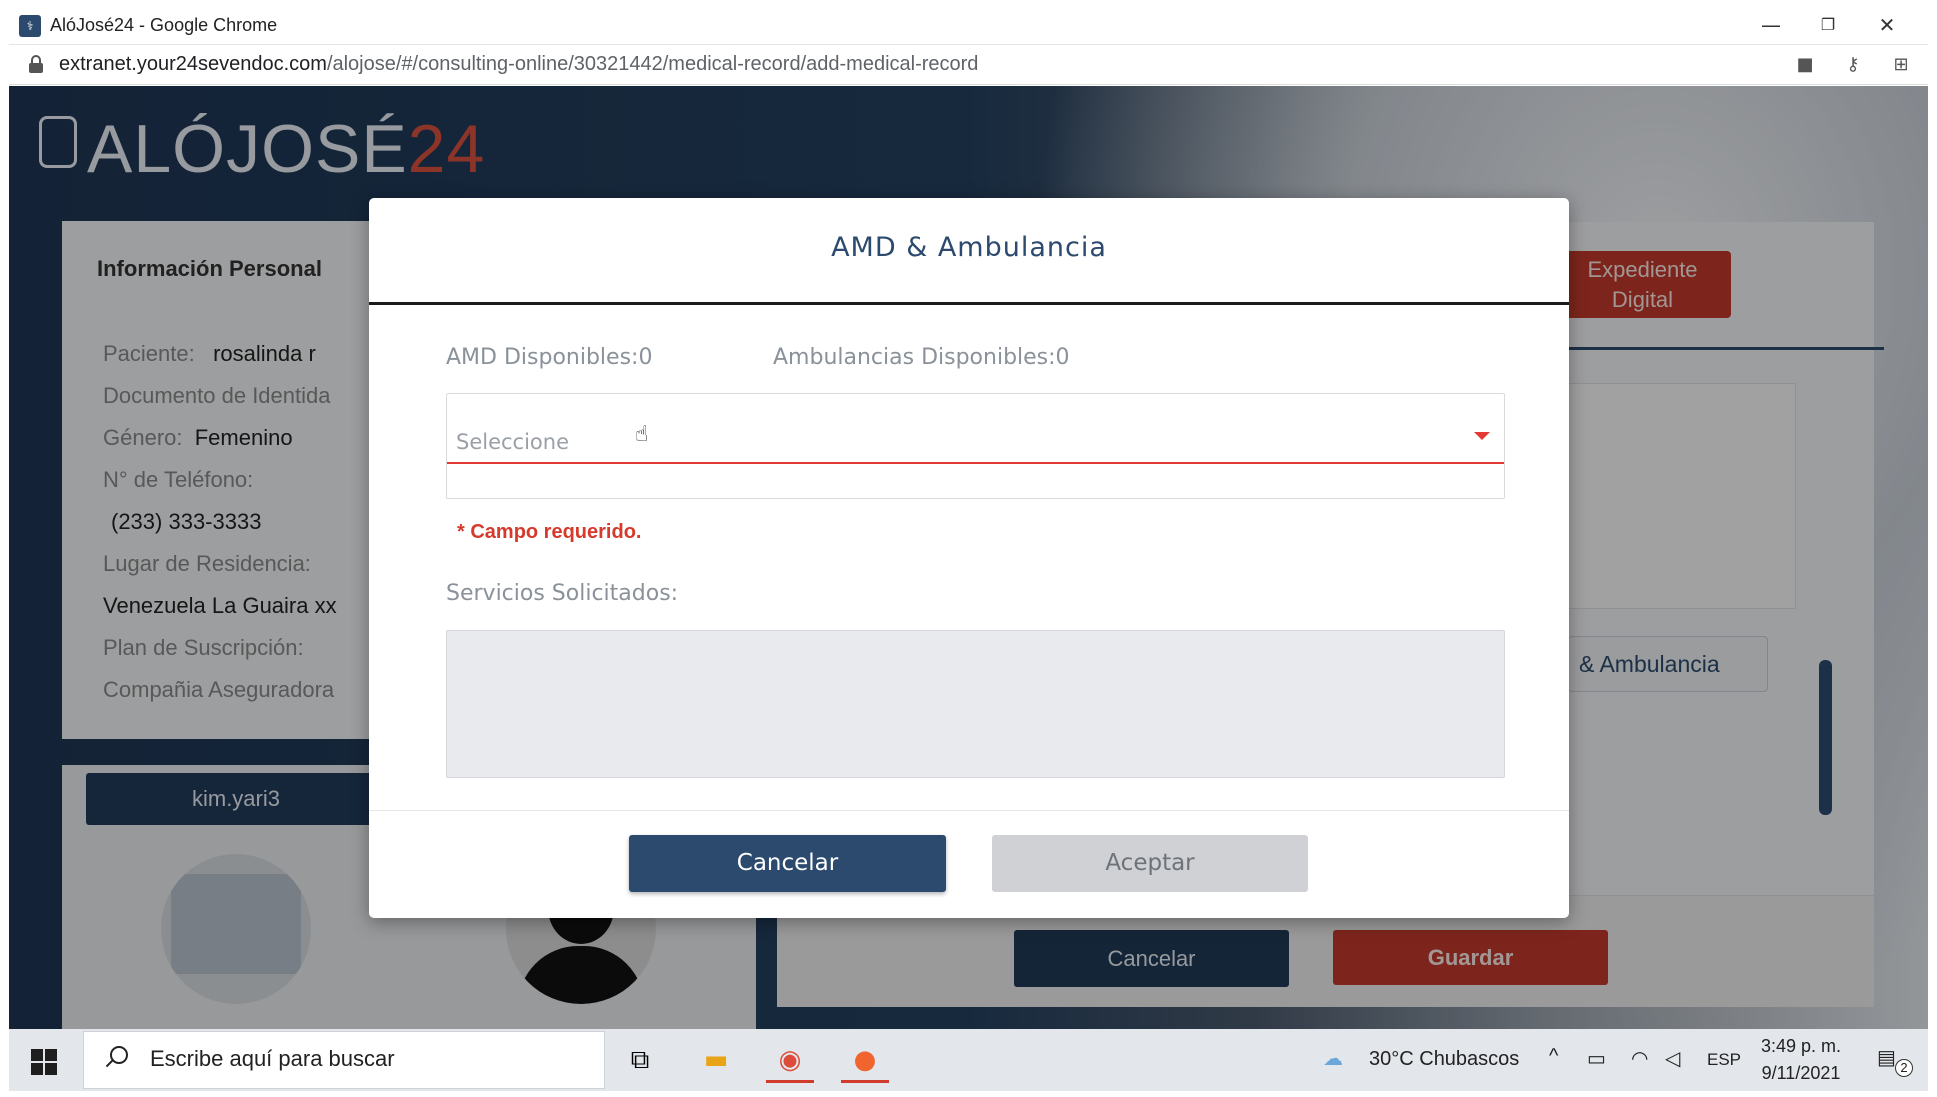  I want to click on required-error: * Campo requerido., so click(549, 532).